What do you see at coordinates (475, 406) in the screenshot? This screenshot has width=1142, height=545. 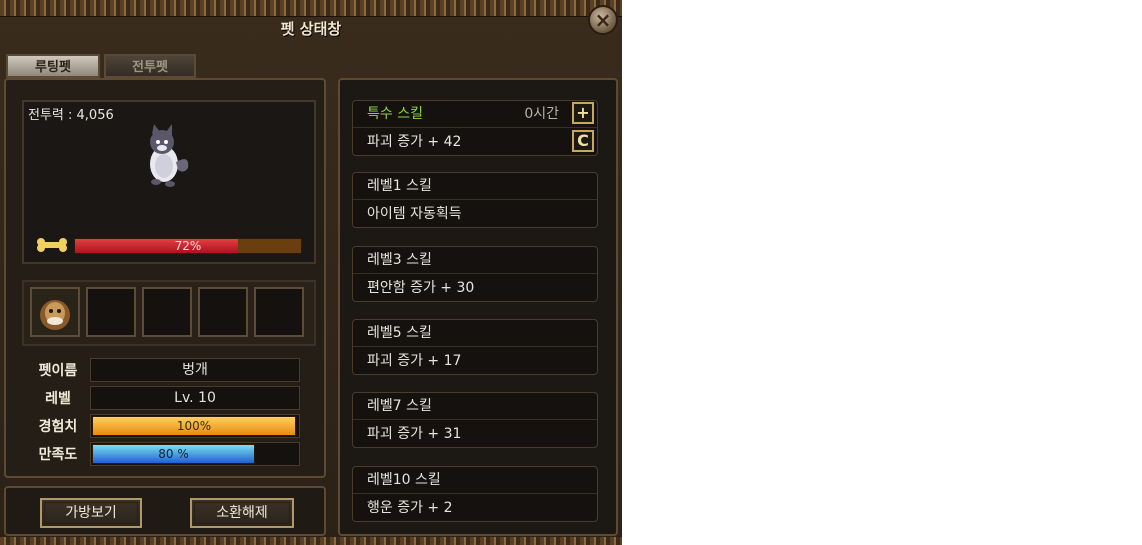 I see `skill-title: 레벨7 스킬` at bounding box center [475, 406].